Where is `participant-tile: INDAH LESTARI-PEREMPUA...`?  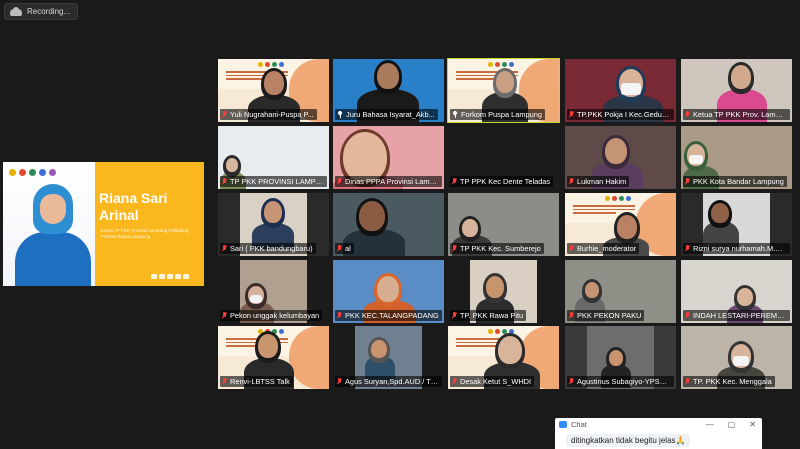 participant-tile: INDAH LESTARI-PEREMPUA... is located at coordinates (736, 291).